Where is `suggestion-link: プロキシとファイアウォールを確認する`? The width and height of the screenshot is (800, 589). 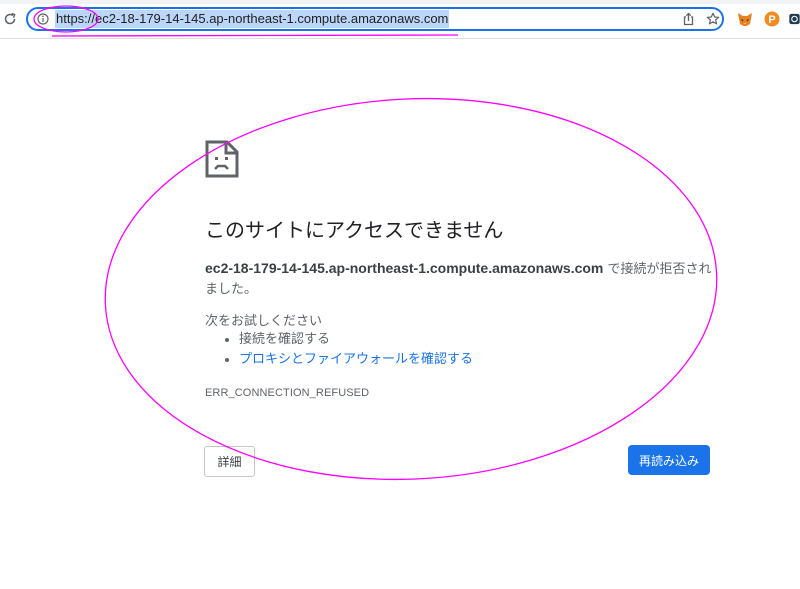
suggestion-link: プロキシとファイアウォールを確認する is located at coordinates (356, 359).